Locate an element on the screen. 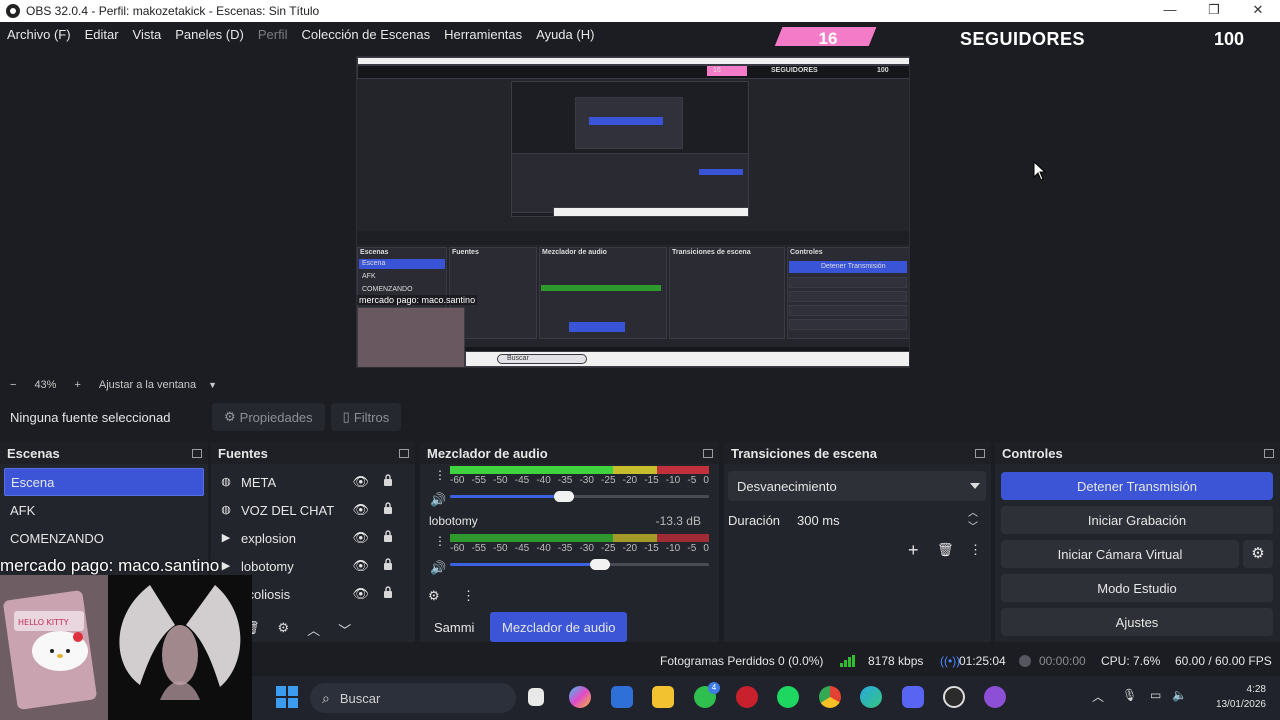 Image resolution: width=1280 pixels, height=720 pixels. virtual-camera-button: Iniciar Cámara Virtual is located at coordinates (1120, 554).